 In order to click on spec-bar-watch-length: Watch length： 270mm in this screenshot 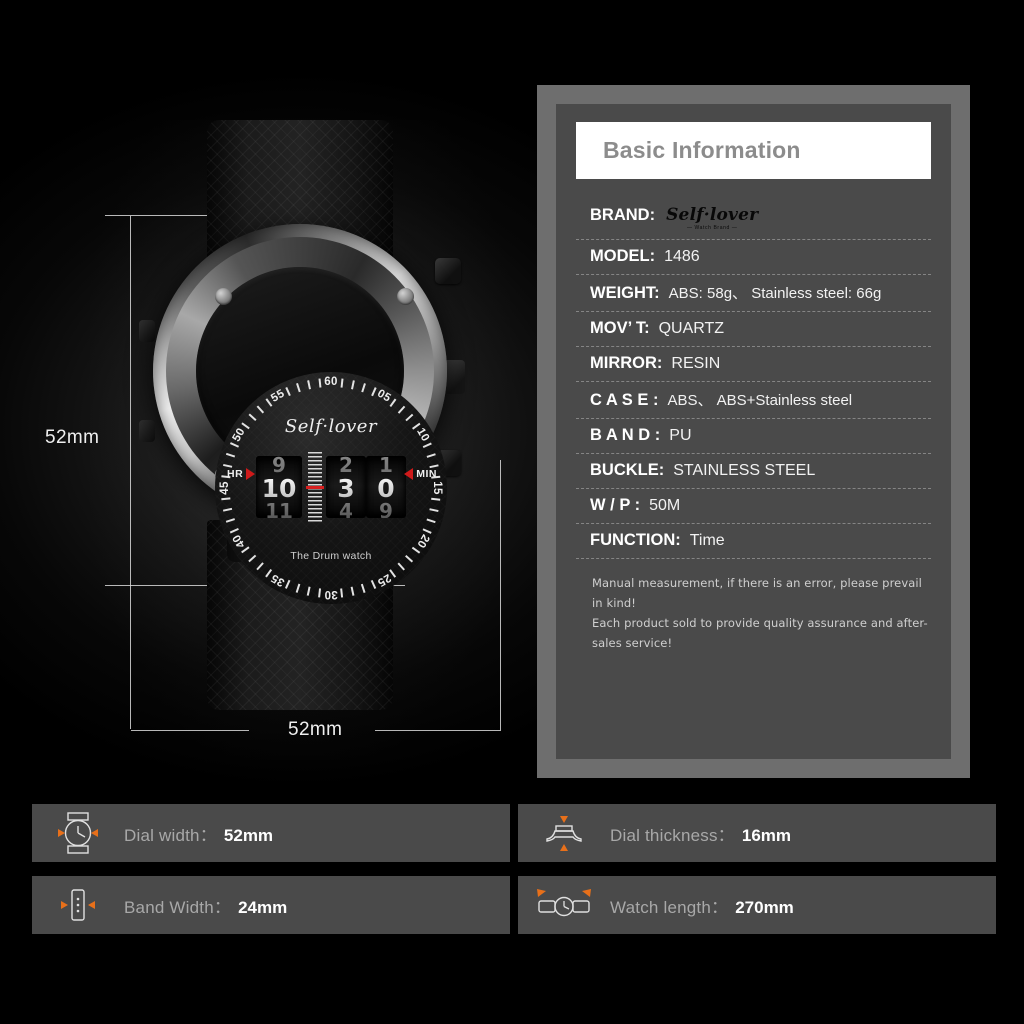, I will do `click(757, 905)`.